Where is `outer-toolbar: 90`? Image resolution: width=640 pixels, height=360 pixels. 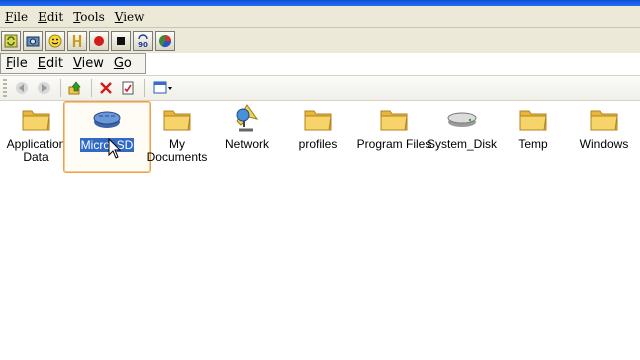
outer-toolbar: 90 is located at coordinates (320, 41).